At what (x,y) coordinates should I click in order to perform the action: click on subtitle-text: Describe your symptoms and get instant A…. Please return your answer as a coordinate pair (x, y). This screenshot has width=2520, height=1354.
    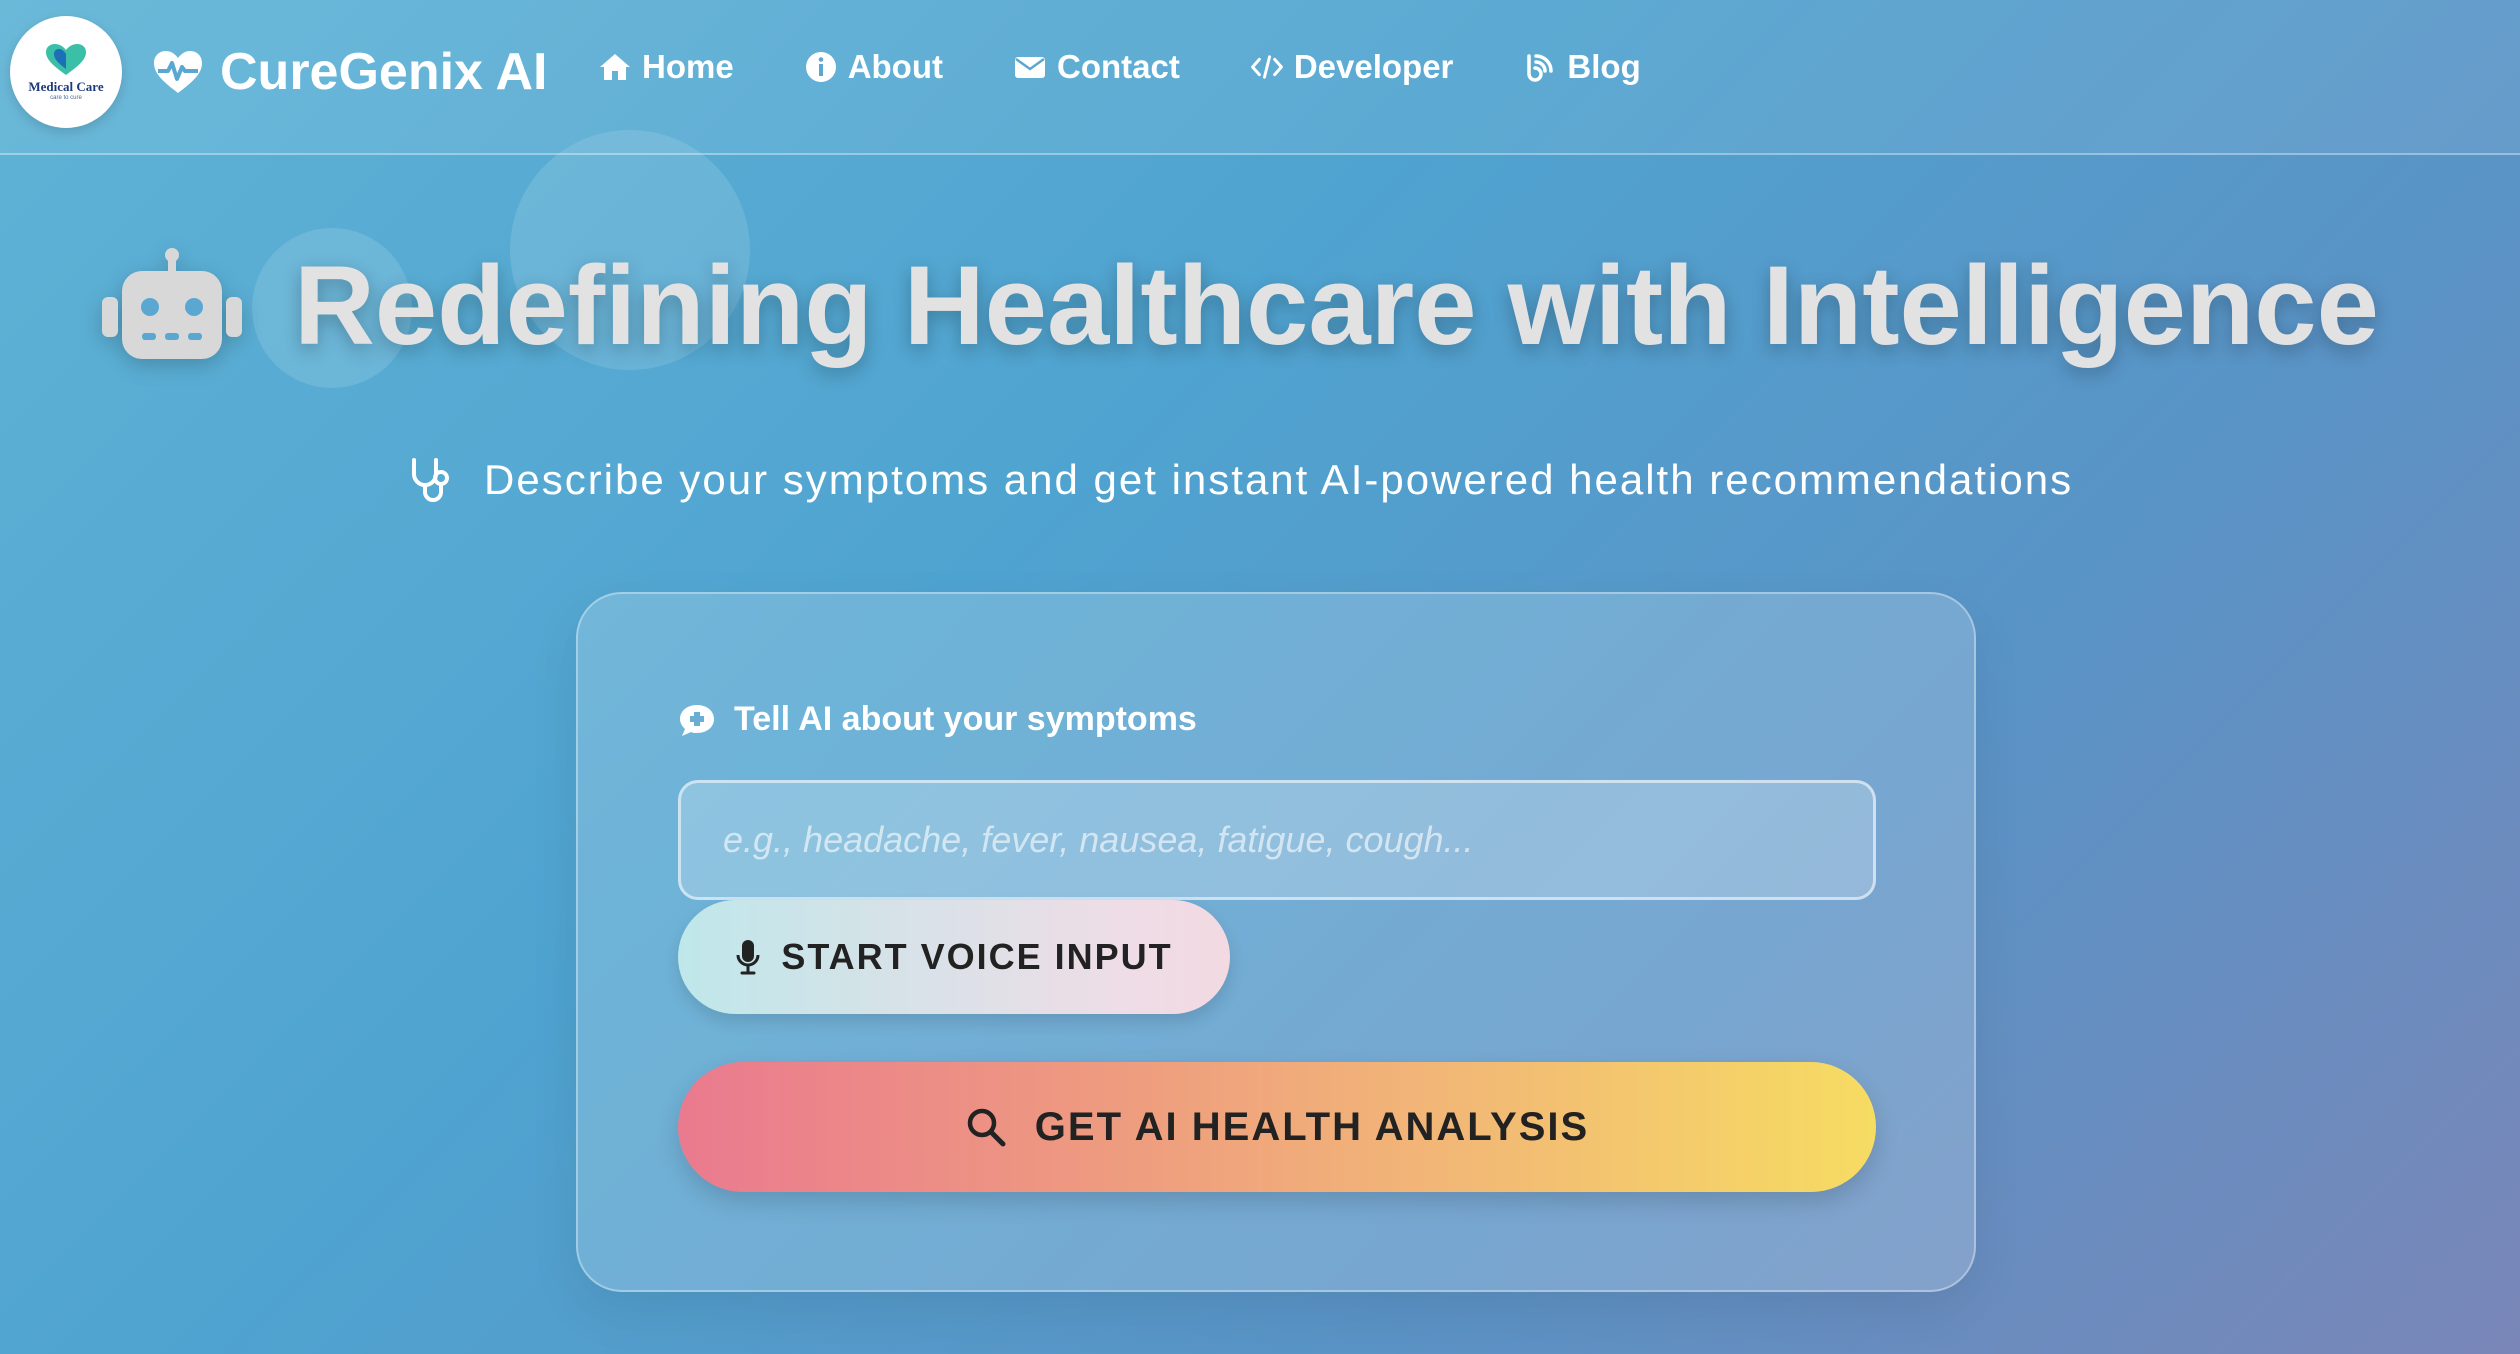
    Looking at the image, I should click on (1279, 479).